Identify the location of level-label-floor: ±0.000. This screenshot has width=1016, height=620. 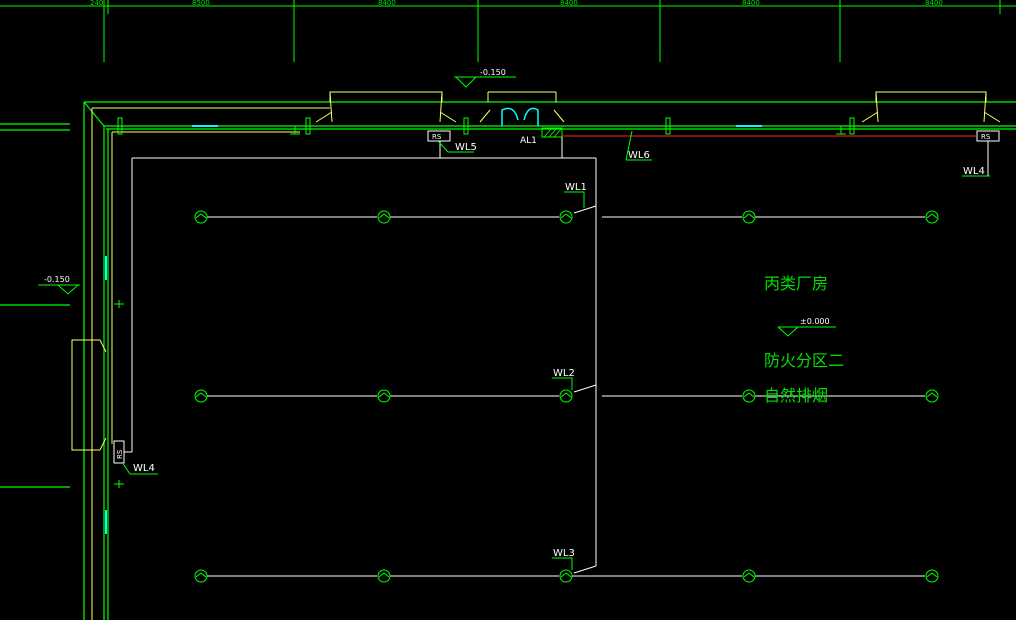
(815, 321).